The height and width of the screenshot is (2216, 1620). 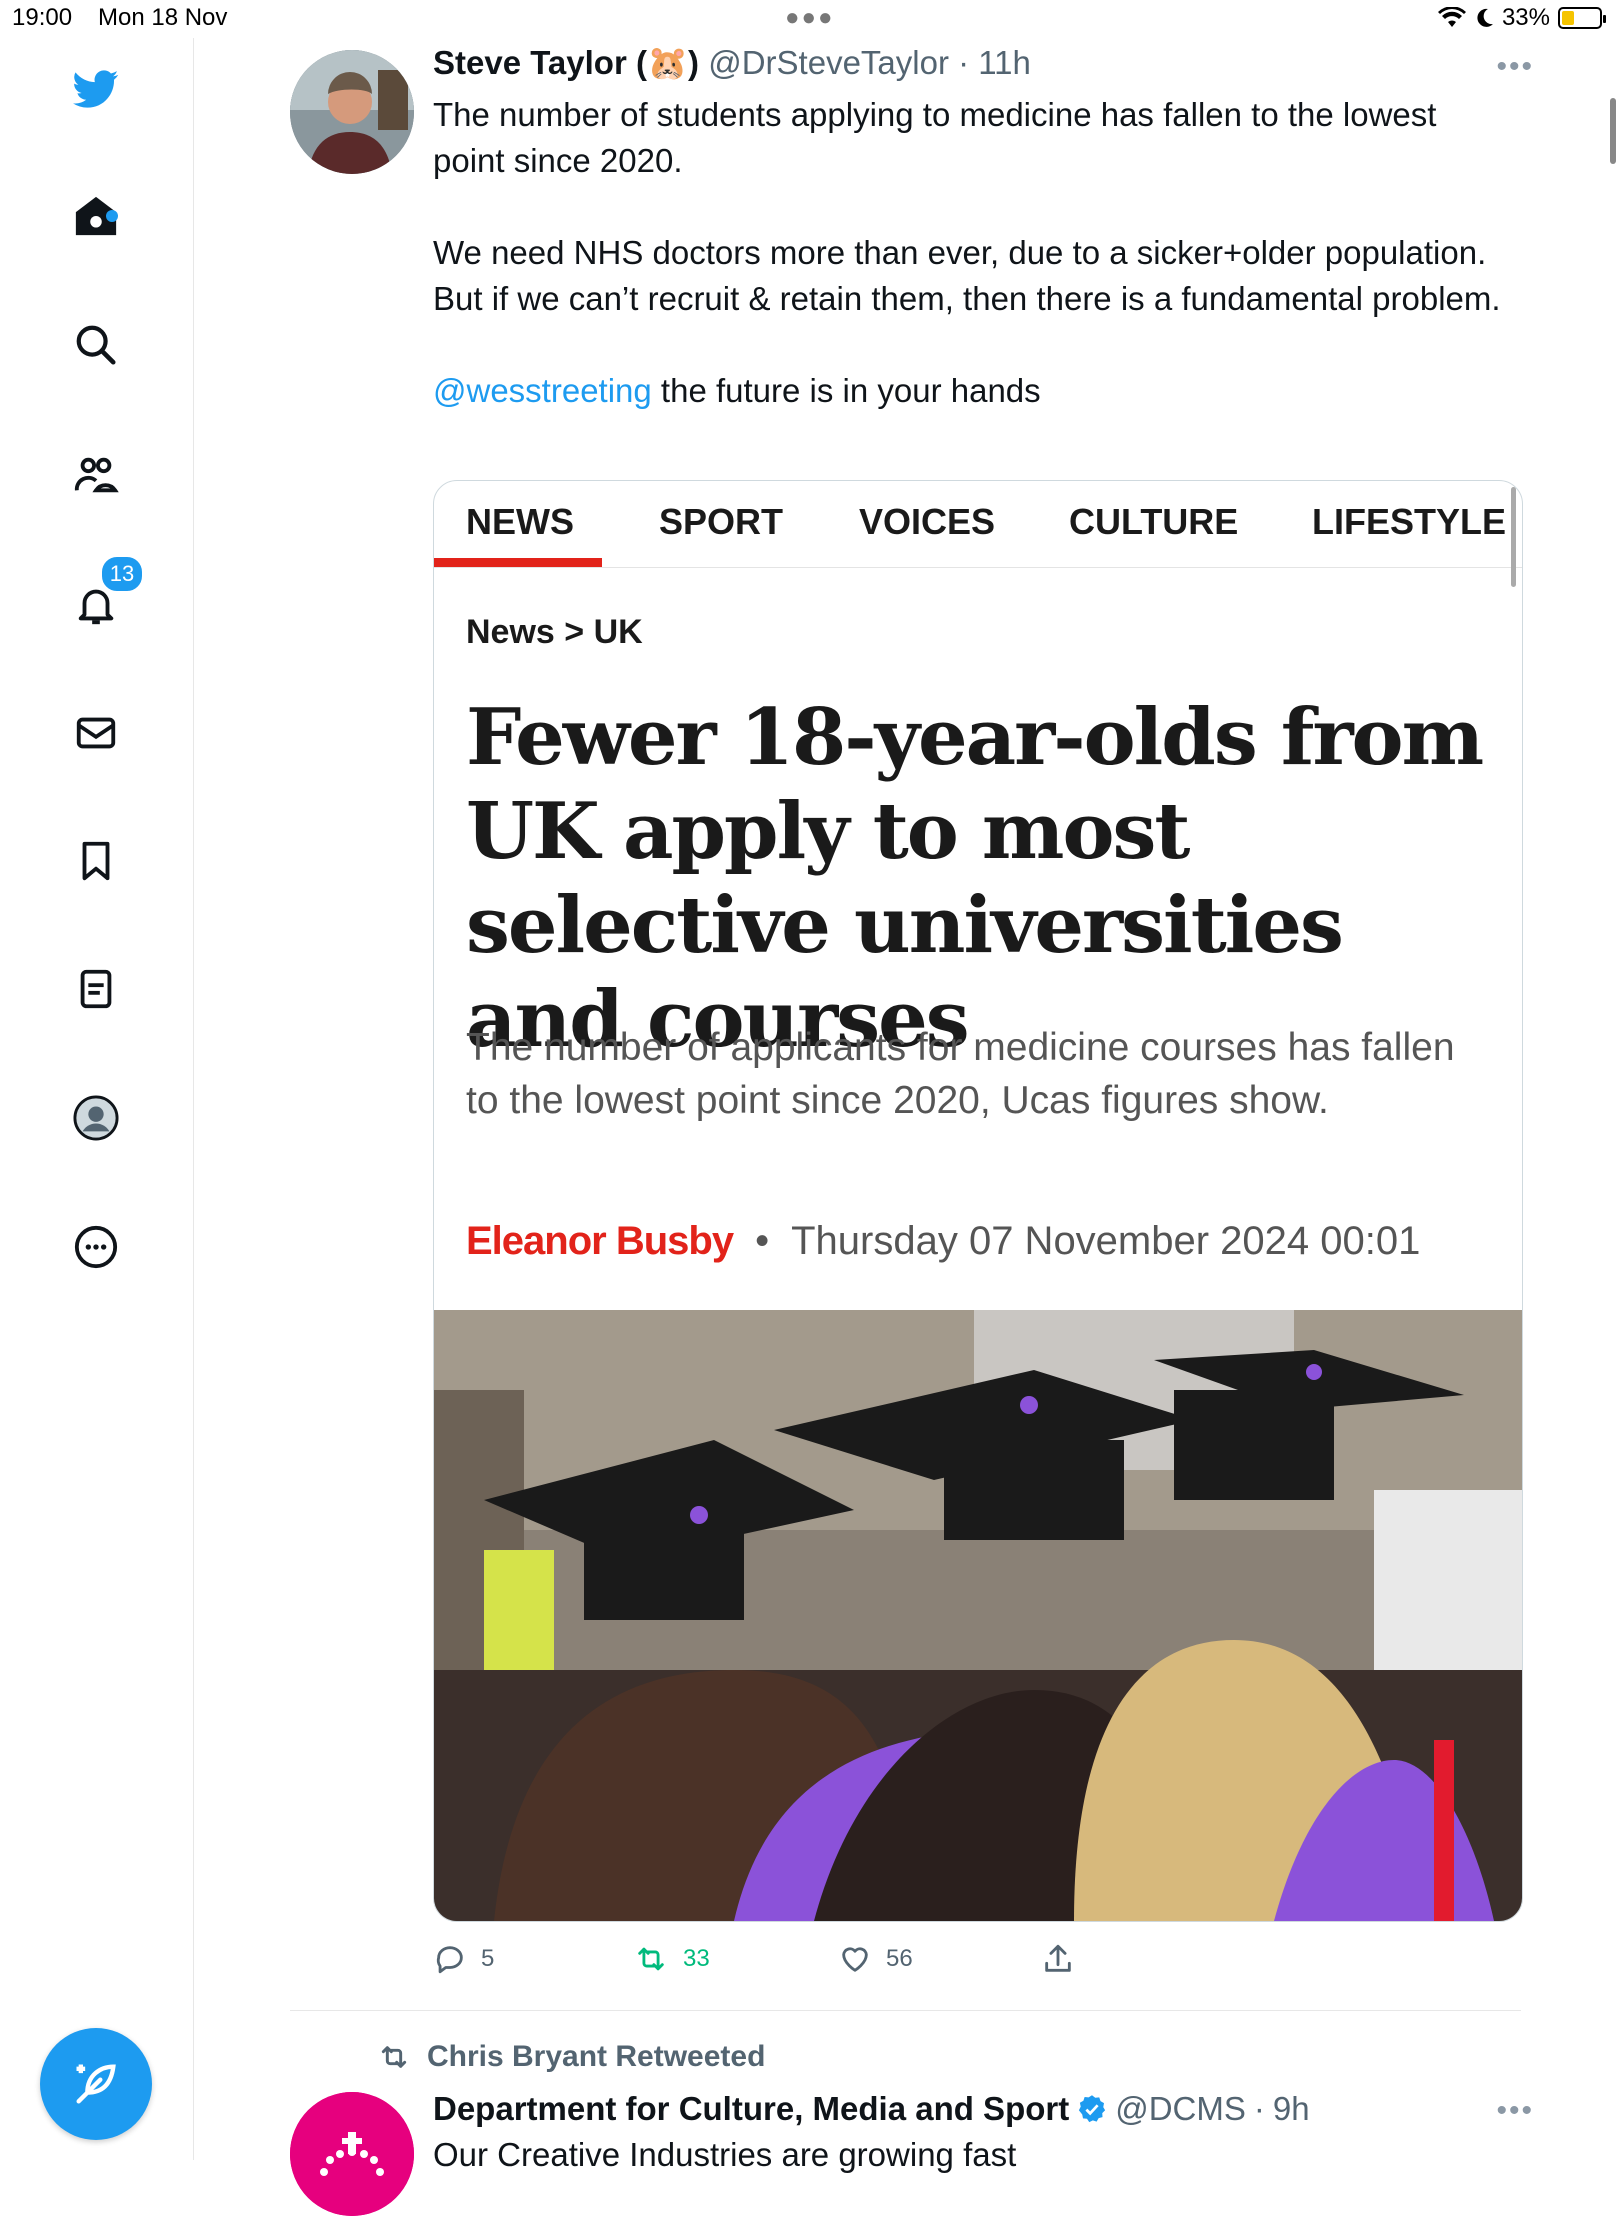 I want to click on active-tab-underline, so click(x=518, y=562).